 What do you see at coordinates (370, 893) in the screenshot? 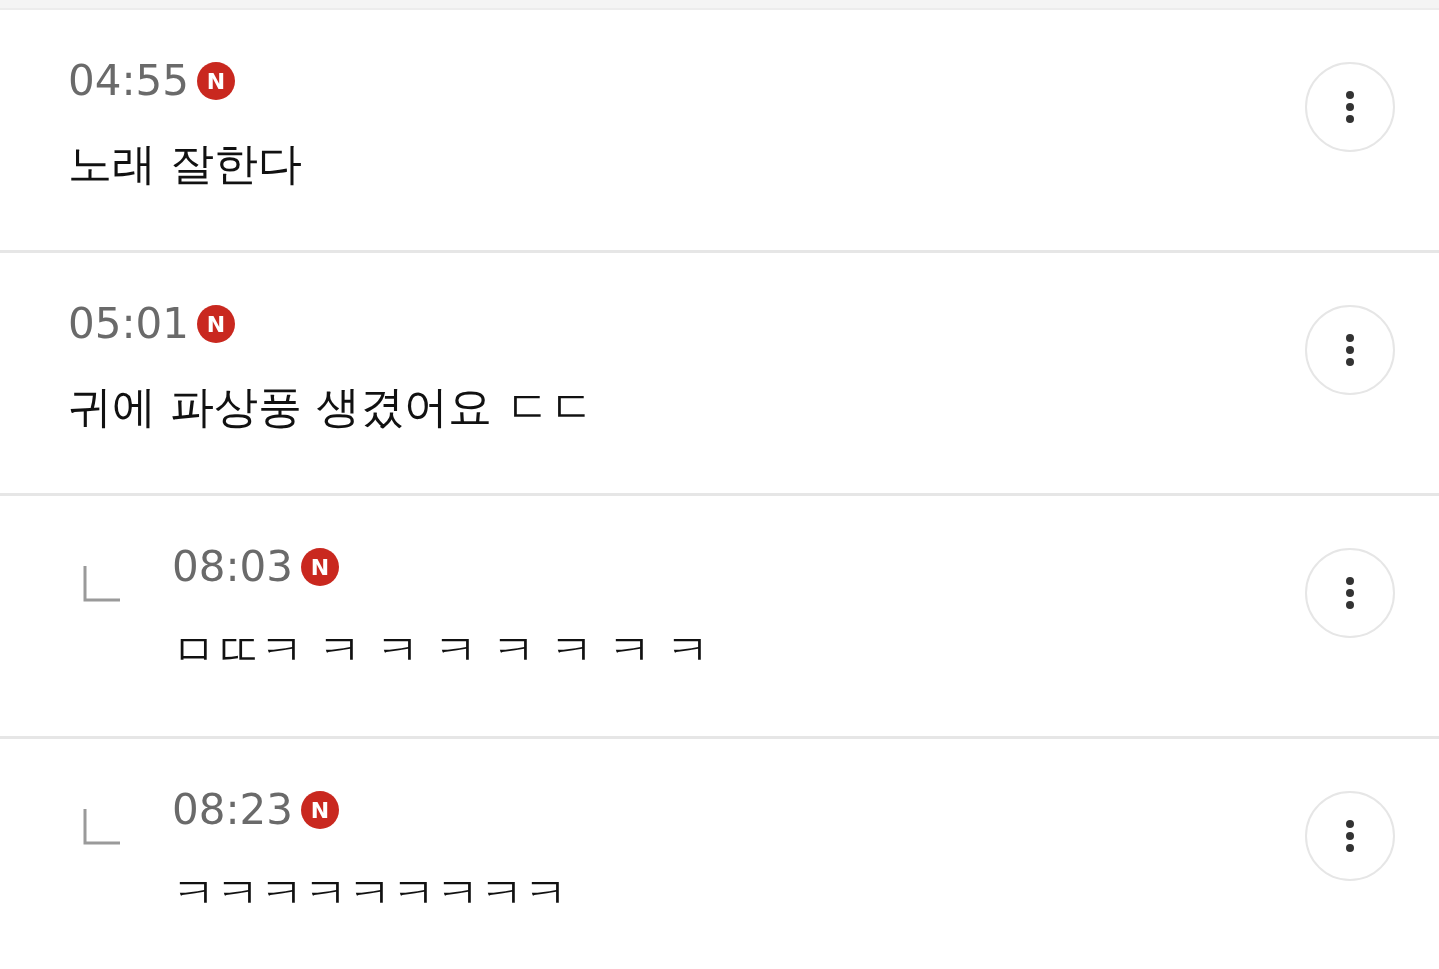
I see `comment-text: ㅋㅋㅋㅋㅋㅋㅋㅋㅋ` at bounding box center [370, 893].